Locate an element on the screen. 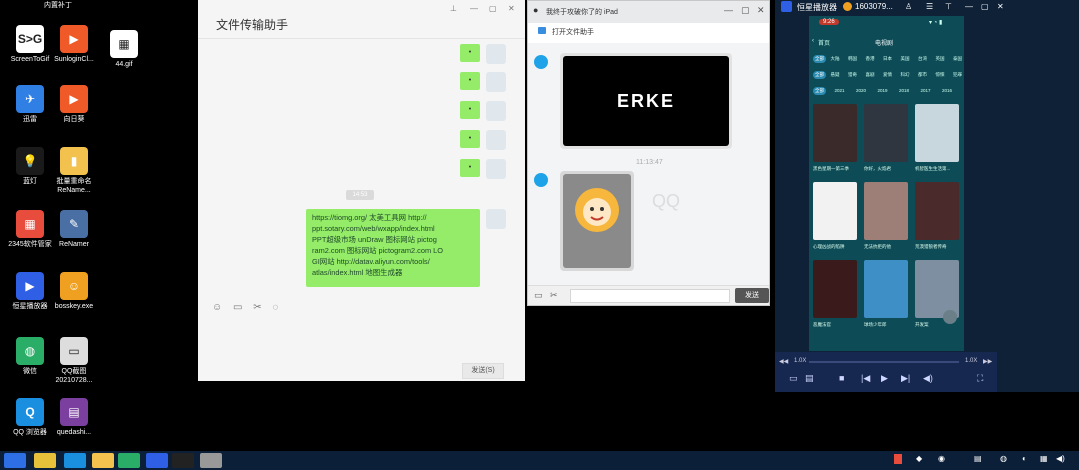 This screenshot has height=470, width=1079. user-avatar is located at coordinates (847, 6).